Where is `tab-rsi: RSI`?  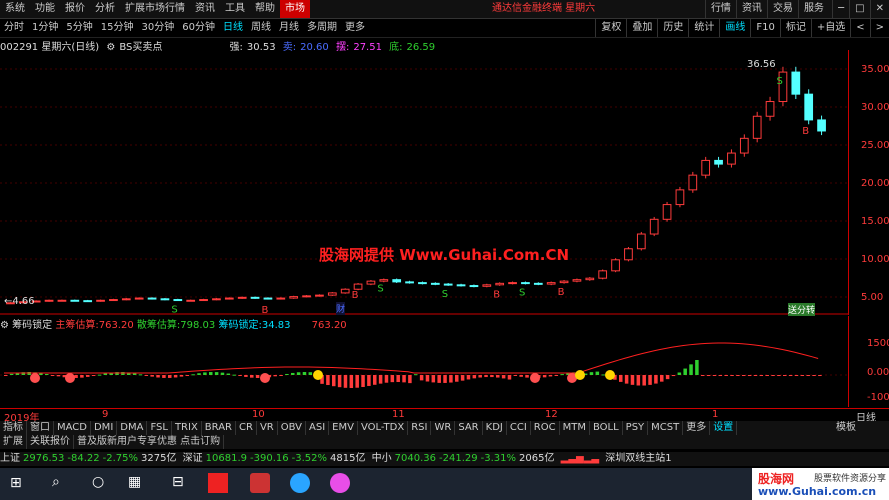
tab-rsi: RSI is located at coordinates (420, 428).